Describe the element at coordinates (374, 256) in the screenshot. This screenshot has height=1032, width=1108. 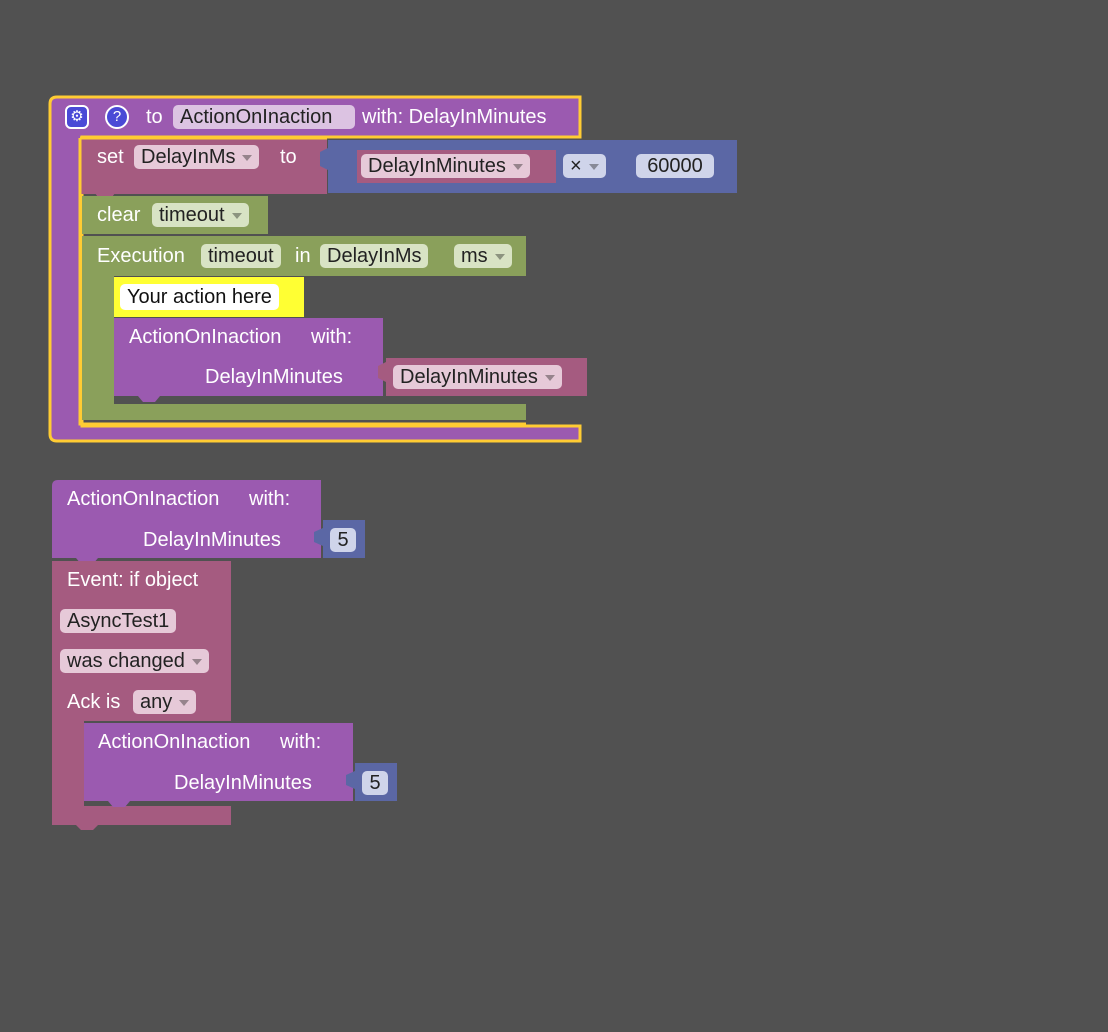
I see `execution-delay-field: DelayInMs` at that location.